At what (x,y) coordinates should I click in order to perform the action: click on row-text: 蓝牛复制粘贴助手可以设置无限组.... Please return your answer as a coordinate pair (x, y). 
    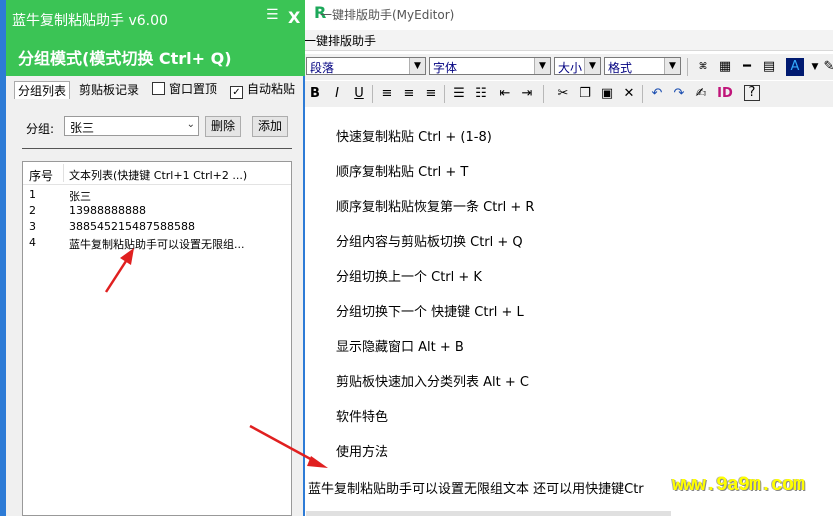
    Looking at the image, I should click on (157, 244).